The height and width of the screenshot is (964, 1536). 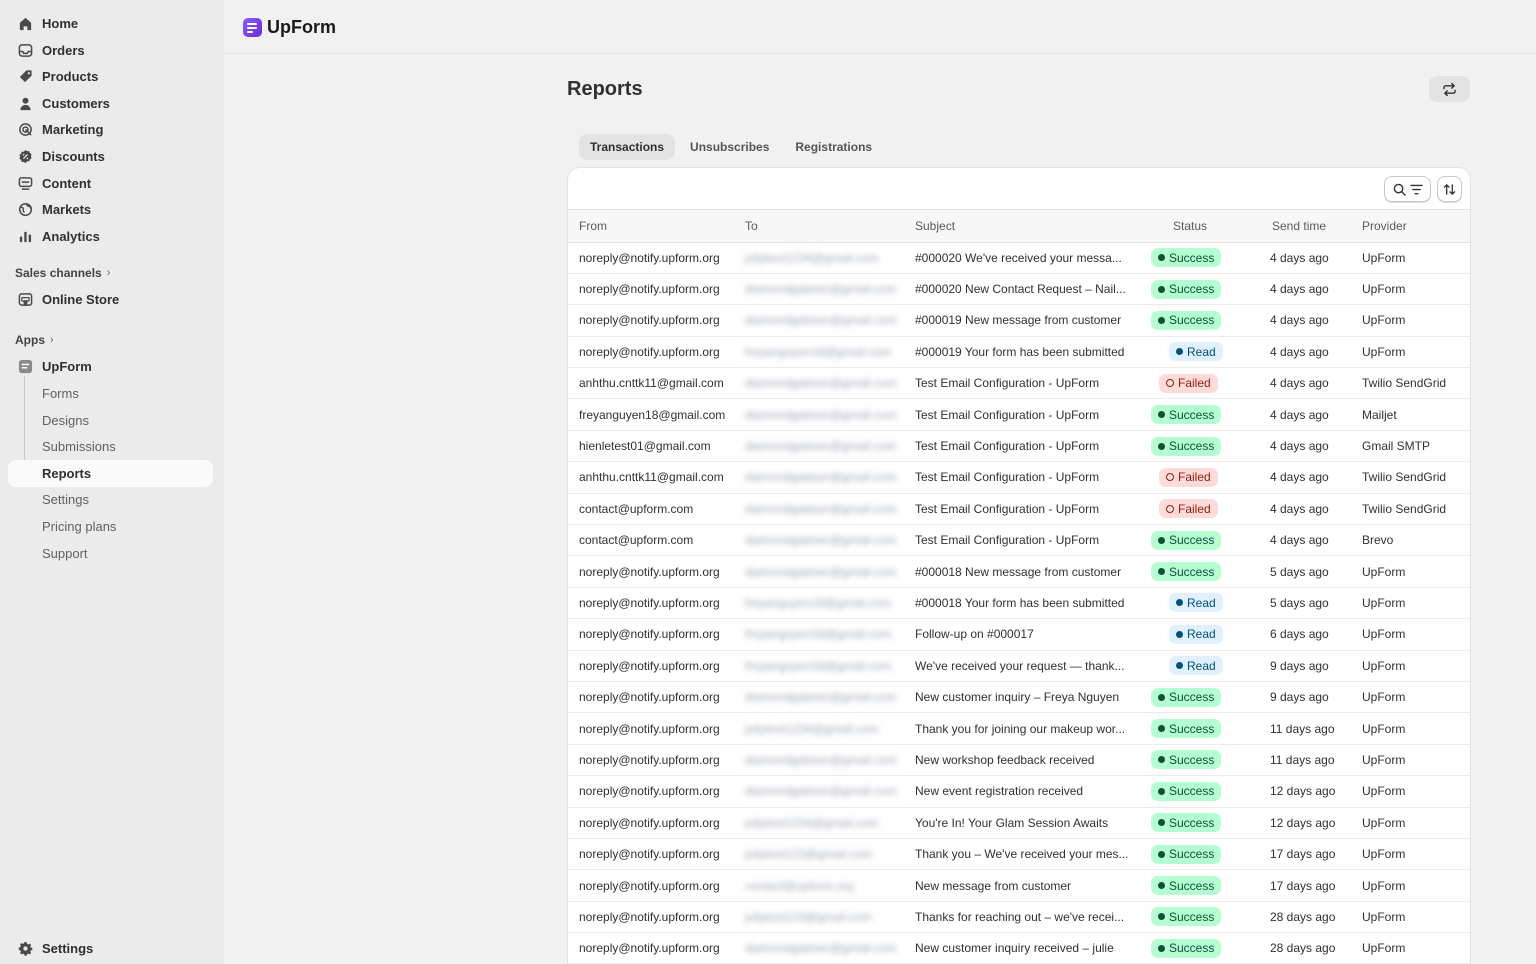 What do you see at coordinates (62, 273) in the screenshot?
I see `sales-channels-header: Sales channels ›` at bounding box center [62, 273].